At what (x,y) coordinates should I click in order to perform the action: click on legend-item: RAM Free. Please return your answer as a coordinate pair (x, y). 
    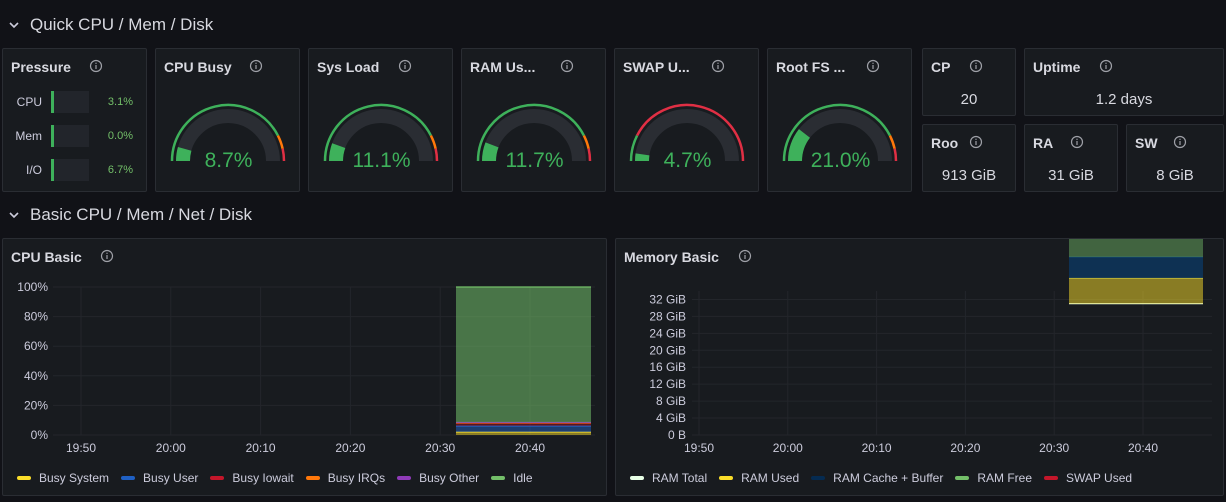
    Looking at the image, I should click on (993, 478).